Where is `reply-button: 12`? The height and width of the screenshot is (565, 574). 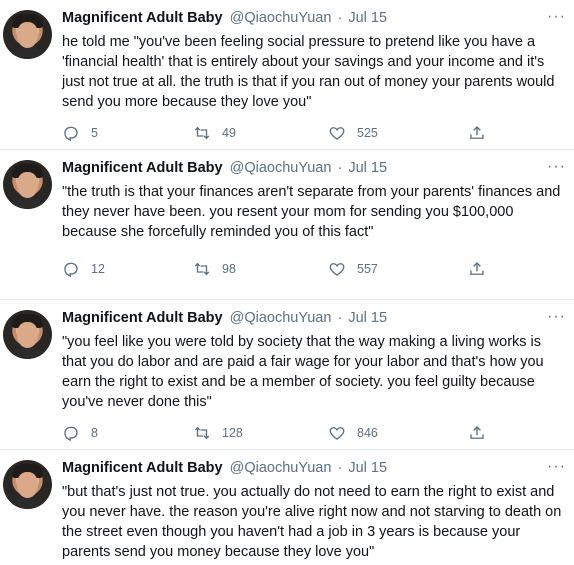 reply-button: 12 is located at coordinates (83, 269).